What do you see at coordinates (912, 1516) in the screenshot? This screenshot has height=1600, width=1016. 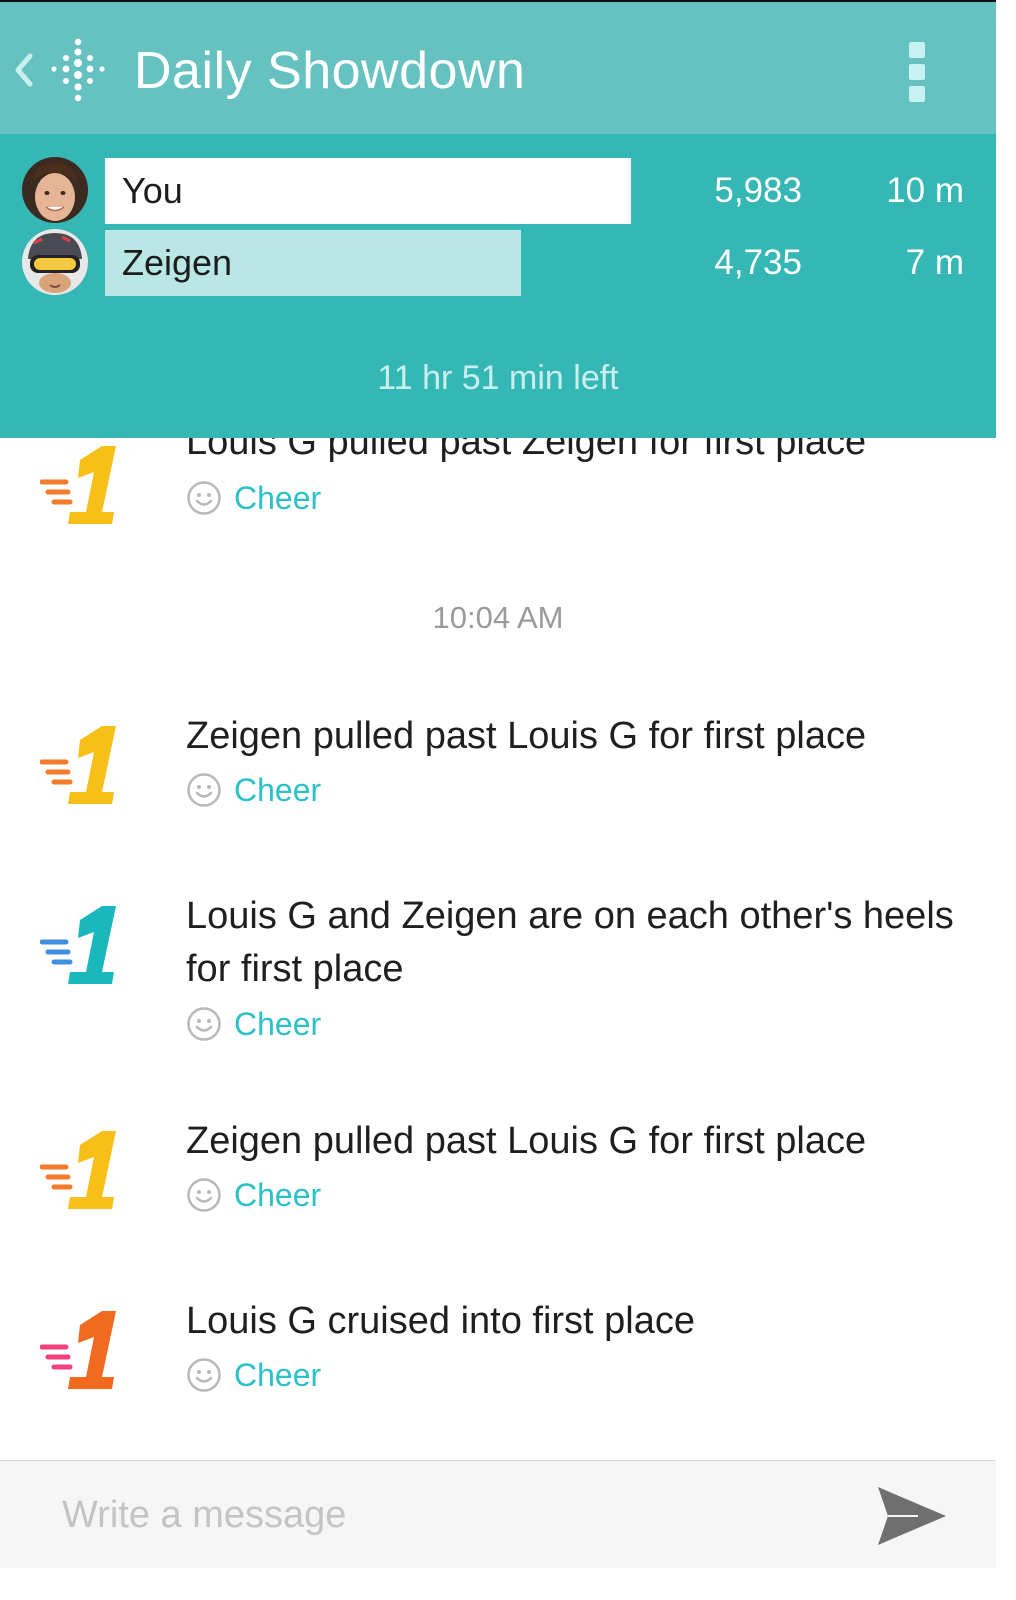 I see `send-icon` at bounding box center [912, 1516].